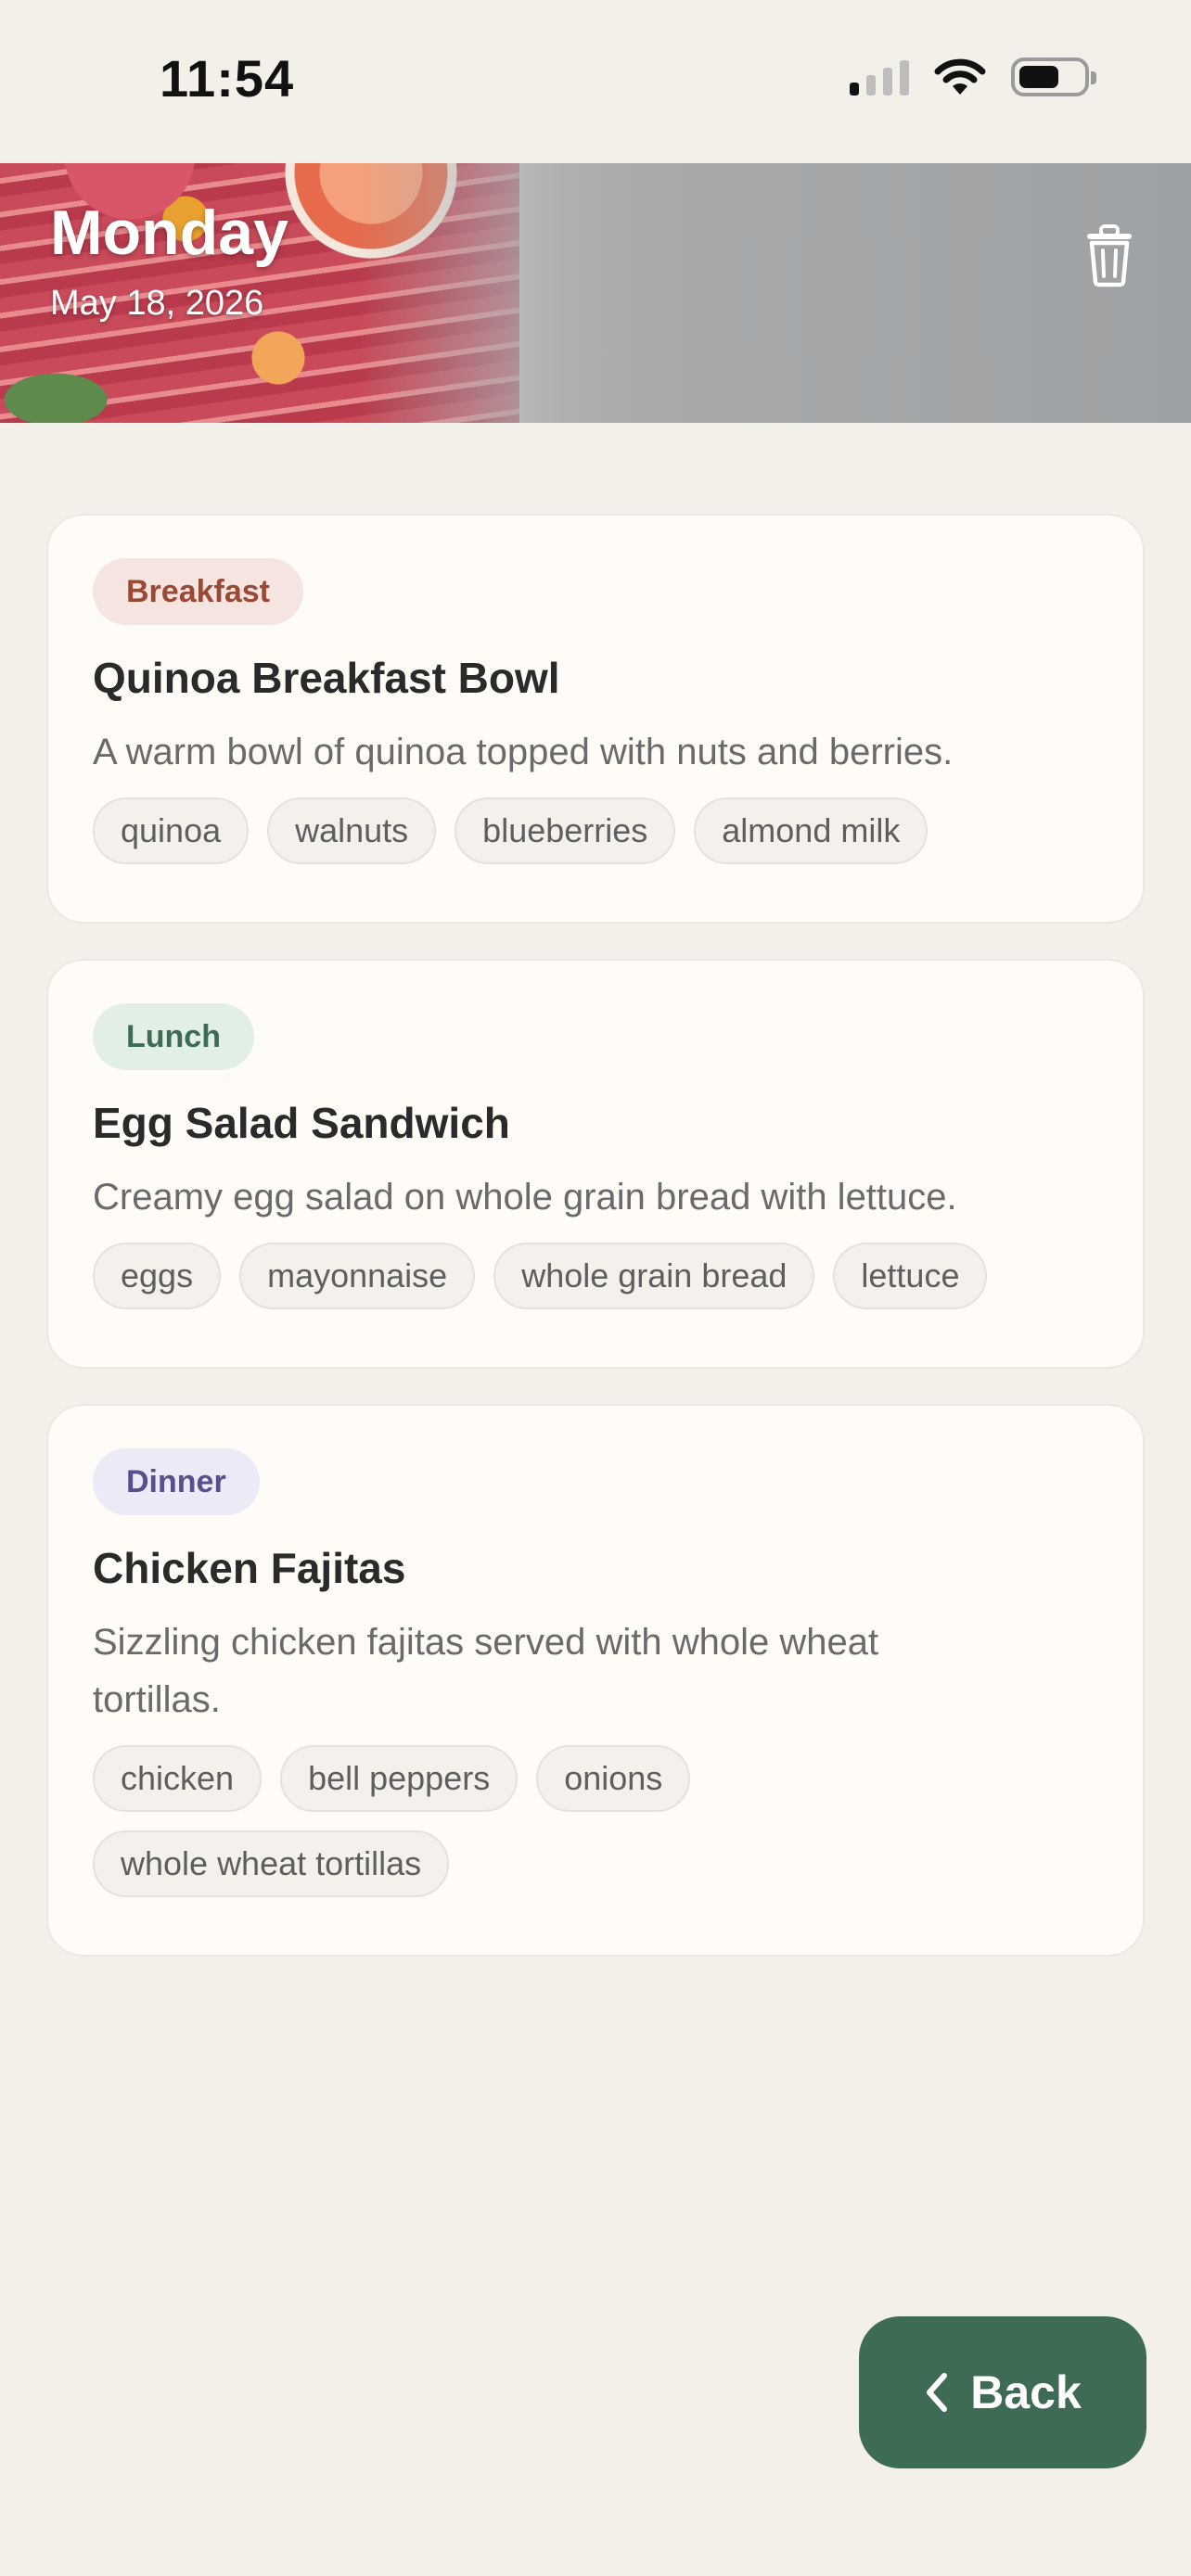  Describe the element at coordinates (595, 81) in the screenshot. I see `status-bar: 11:54` at that location.